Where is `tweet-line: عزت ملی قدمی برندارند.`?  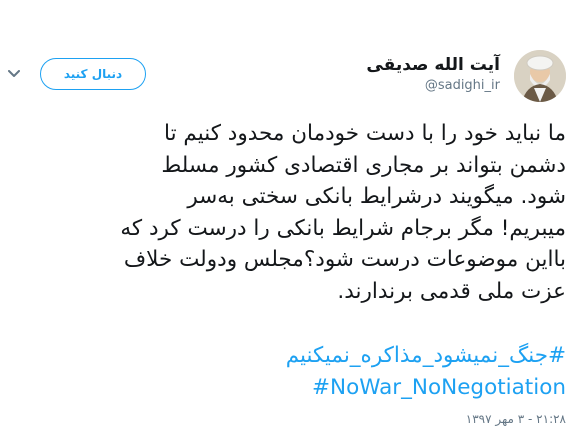
tweet-line: عزت ملی قدمی برندارند. is located at coordinates (451, 291).